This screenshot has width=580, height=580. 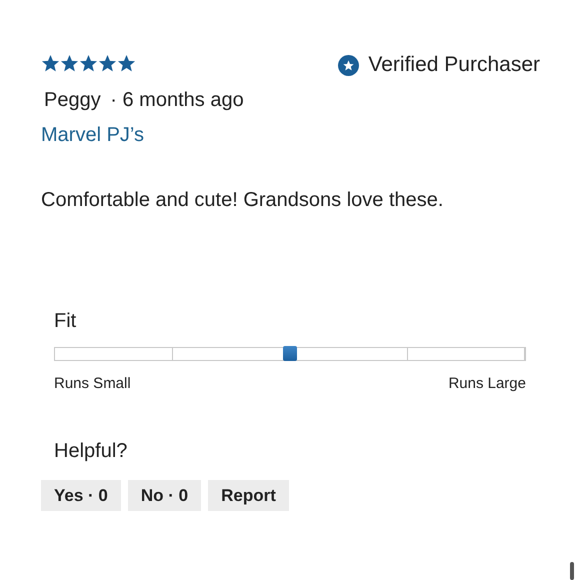 What do you see at coordinates (72, 100) in the screenshot?
I see `author-name: Peggy` at bounding box center [72, 100].